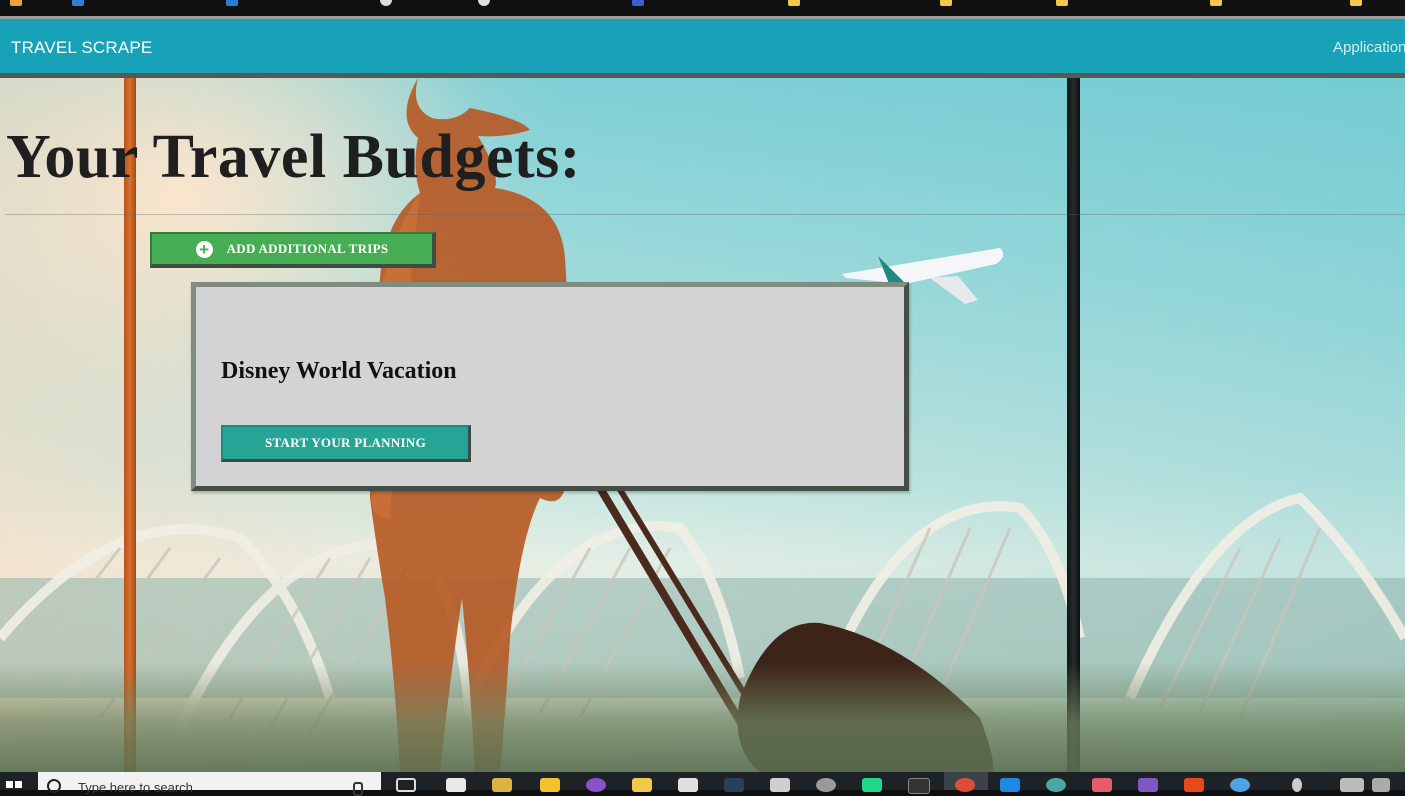 The width and height of the screenshot is (1405, 796). Describe the element at coordinates (702, 47) in the screenshot. I see `top-navbar: TRAVEL SCRAPE Application` at that location.